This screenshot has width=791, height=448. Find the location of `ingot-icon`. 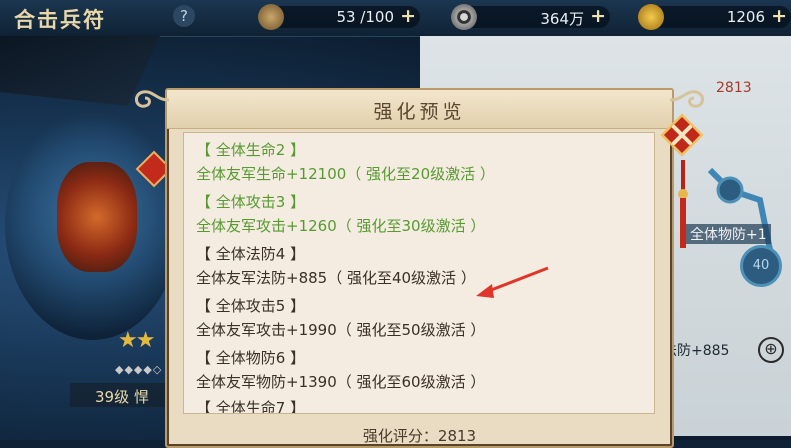

ingot-icon is located at coordinates (651, 17).